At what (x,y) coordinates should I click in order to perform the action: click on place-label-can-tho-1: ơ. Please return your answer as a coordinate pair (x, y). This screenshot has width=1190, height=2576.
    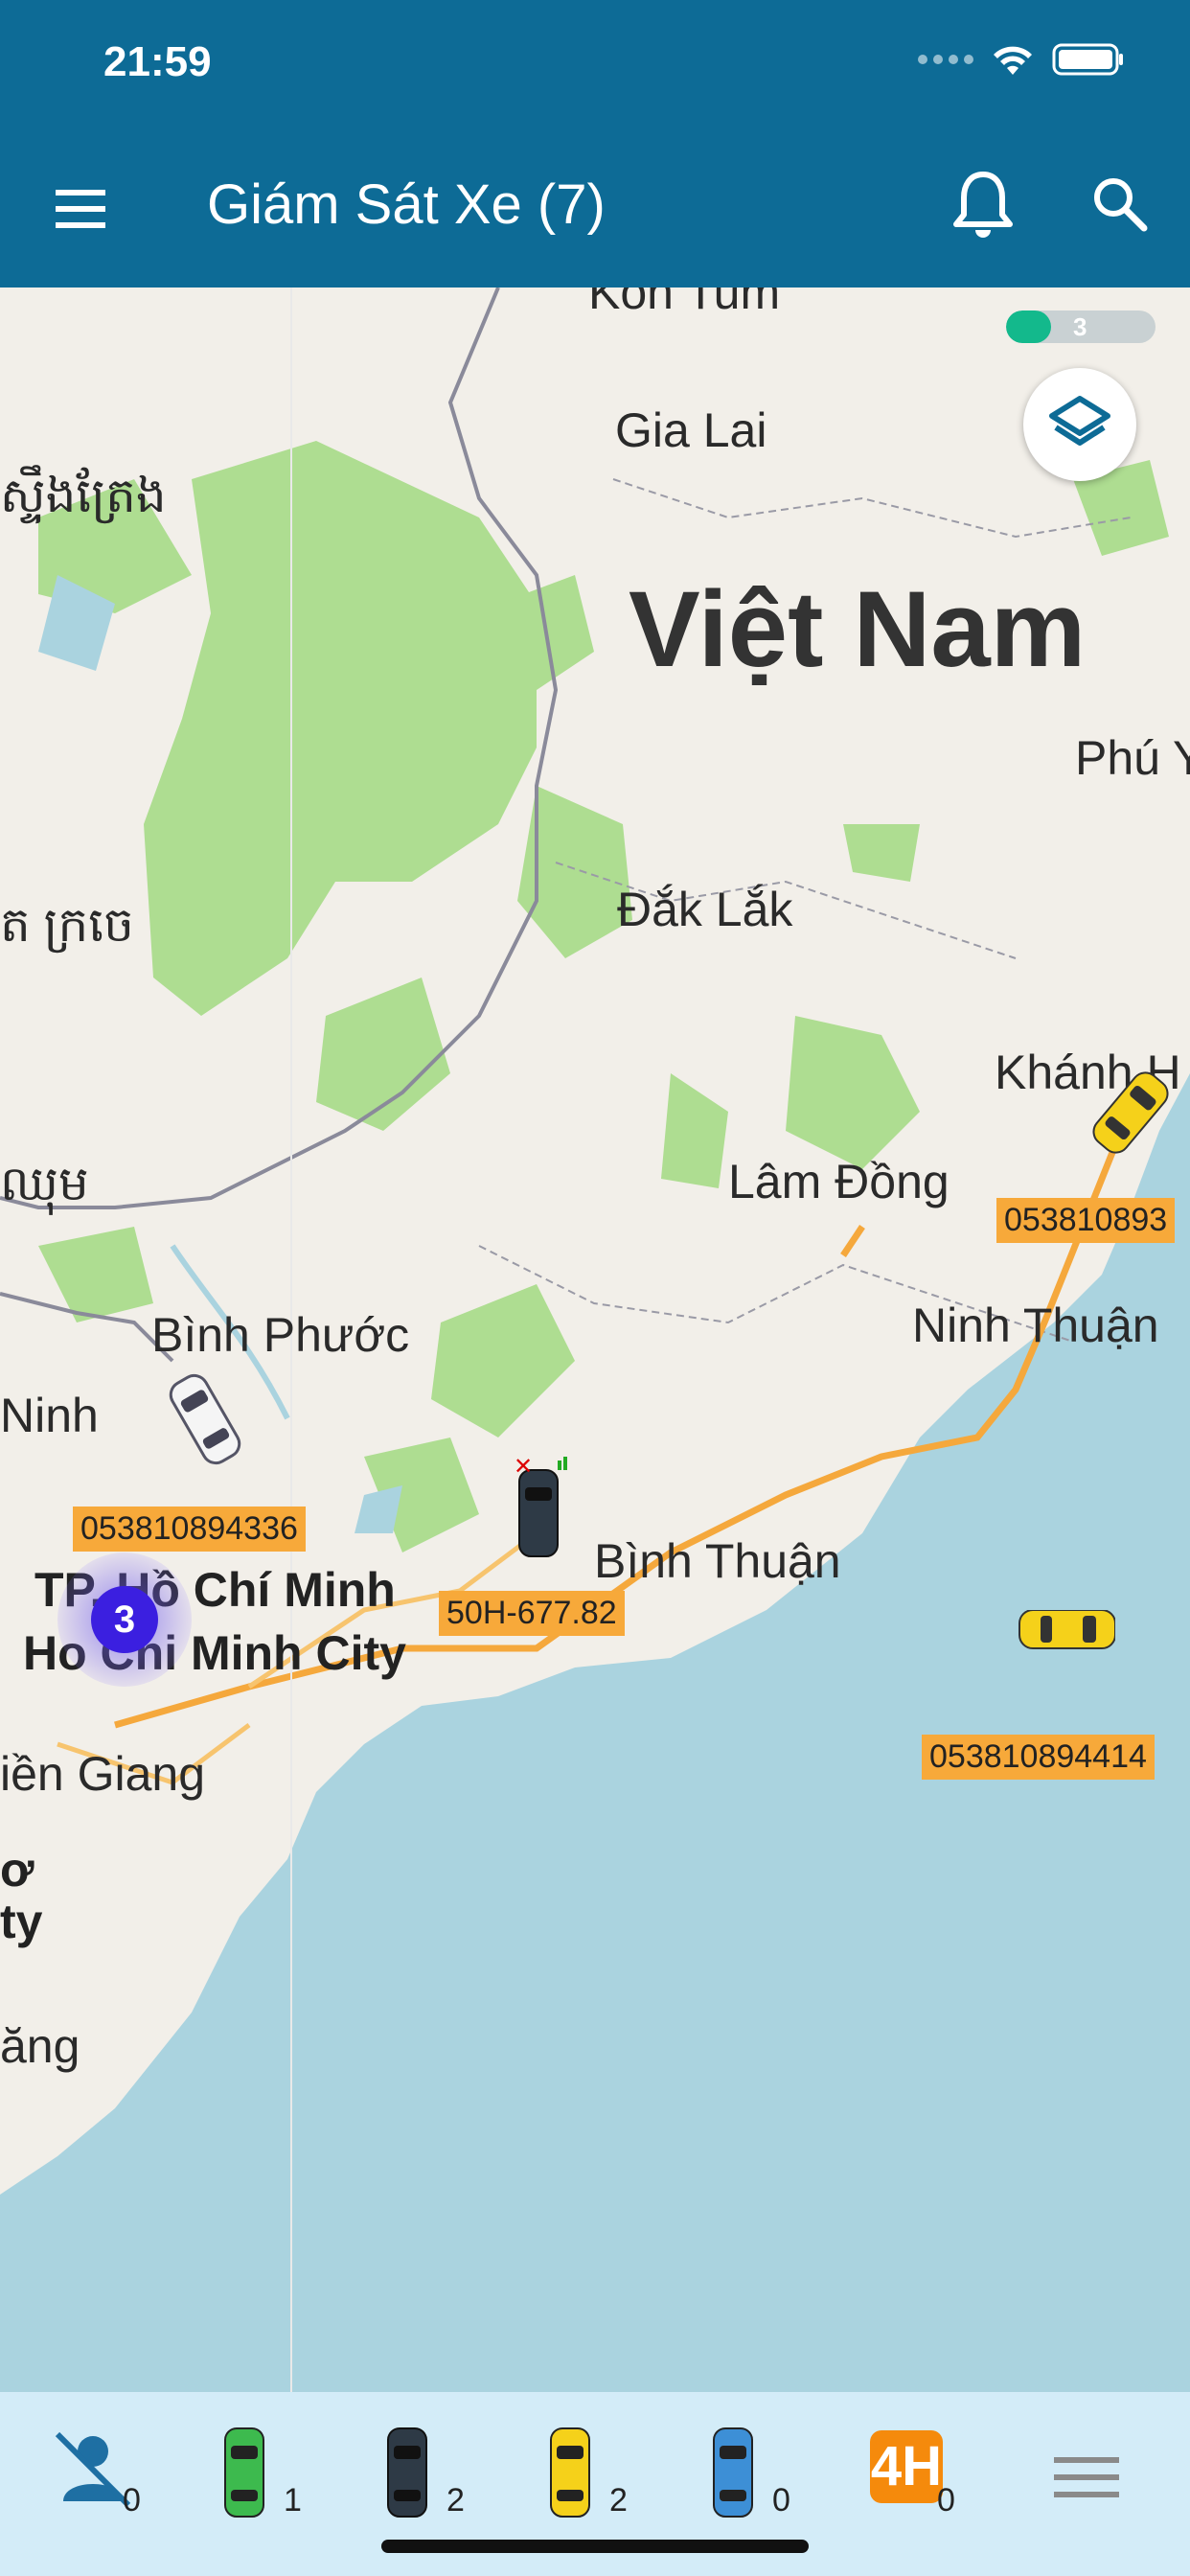
    Looking at the image, I should click on (17, 1870).